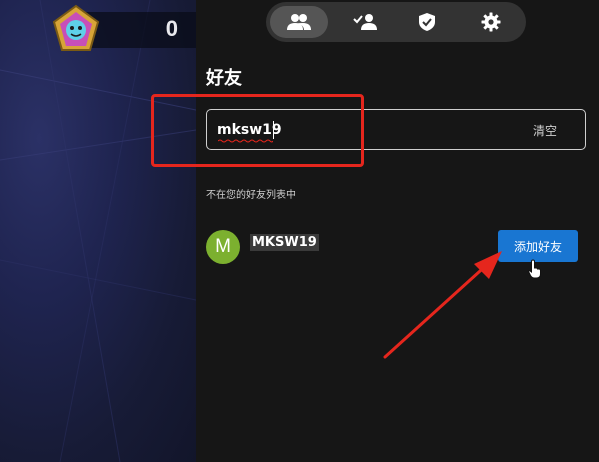 This screenshot has height=462, width=599. I want to click on highlight-box, so click(257, 130).